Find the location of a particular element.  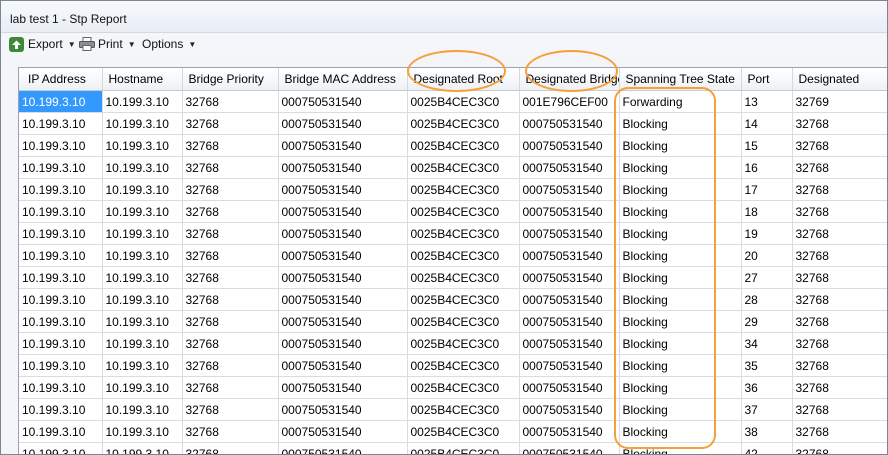

cell-port: 29 is located at coordinates (767, 321).